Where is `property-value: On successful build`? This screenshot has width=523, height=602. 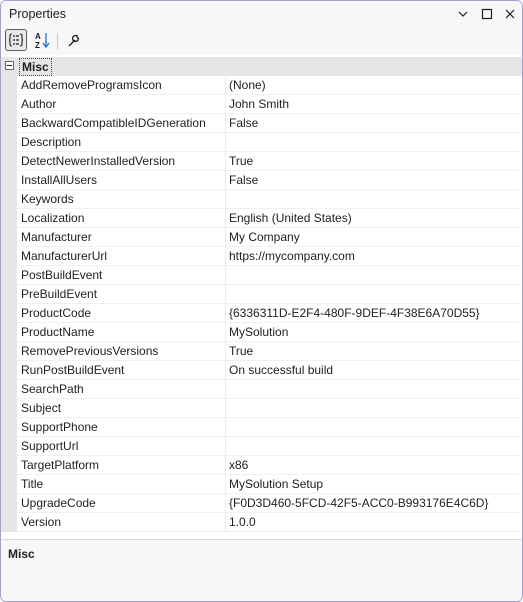
property-value: On successful build is located at coordinates (374, 370).